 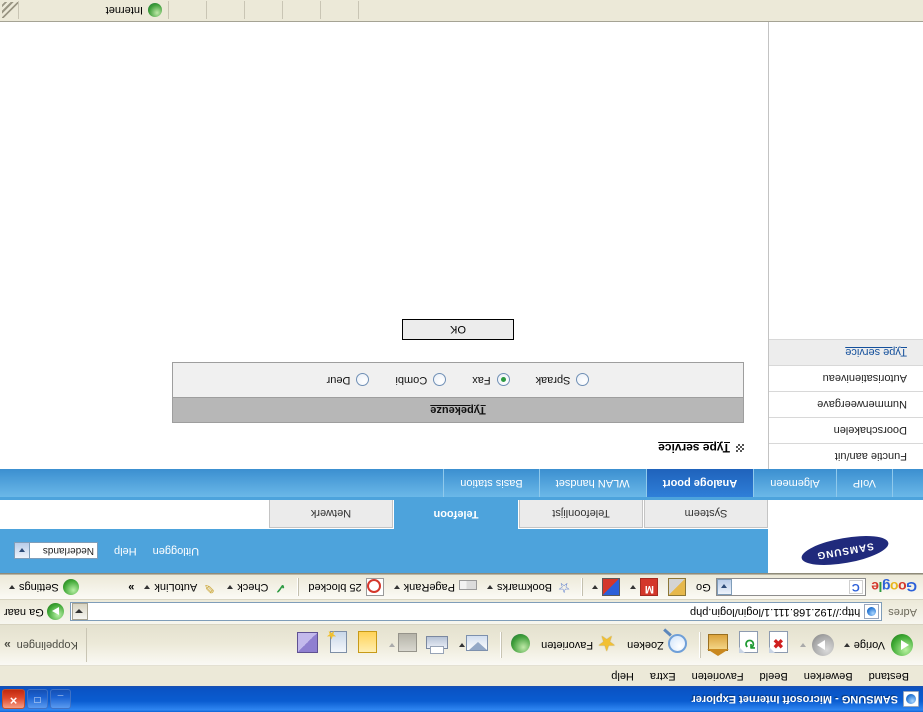 I want to click on subnav-algemeen: Algemeen, so click(x=794, y=483).